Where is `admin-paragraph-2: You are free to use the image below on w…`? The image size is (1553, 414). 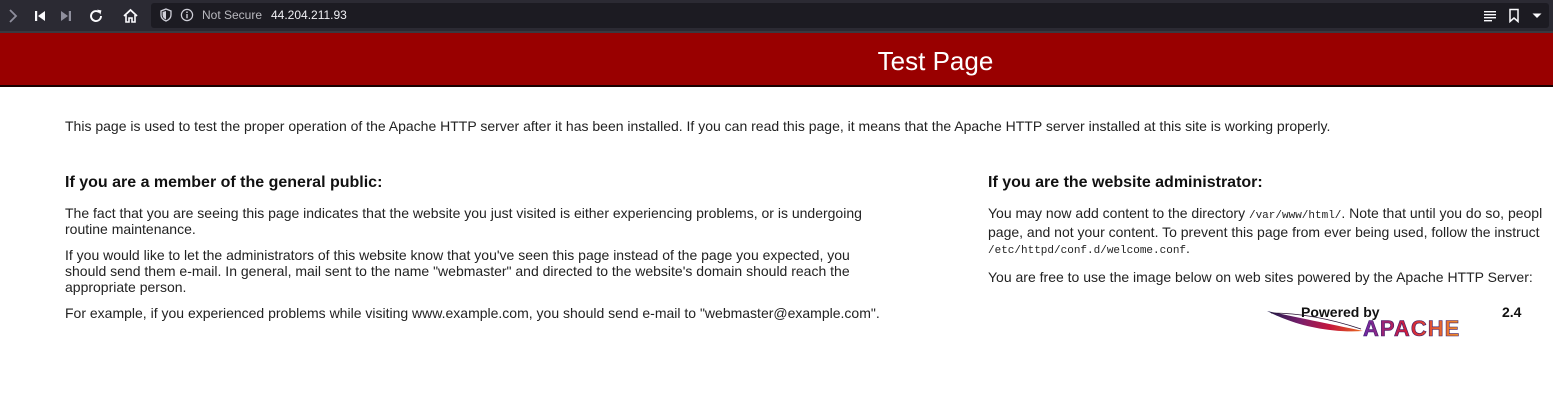 admin-paragraph-2: You are free to use the image below on w… is located at coordinates (1260, 277).